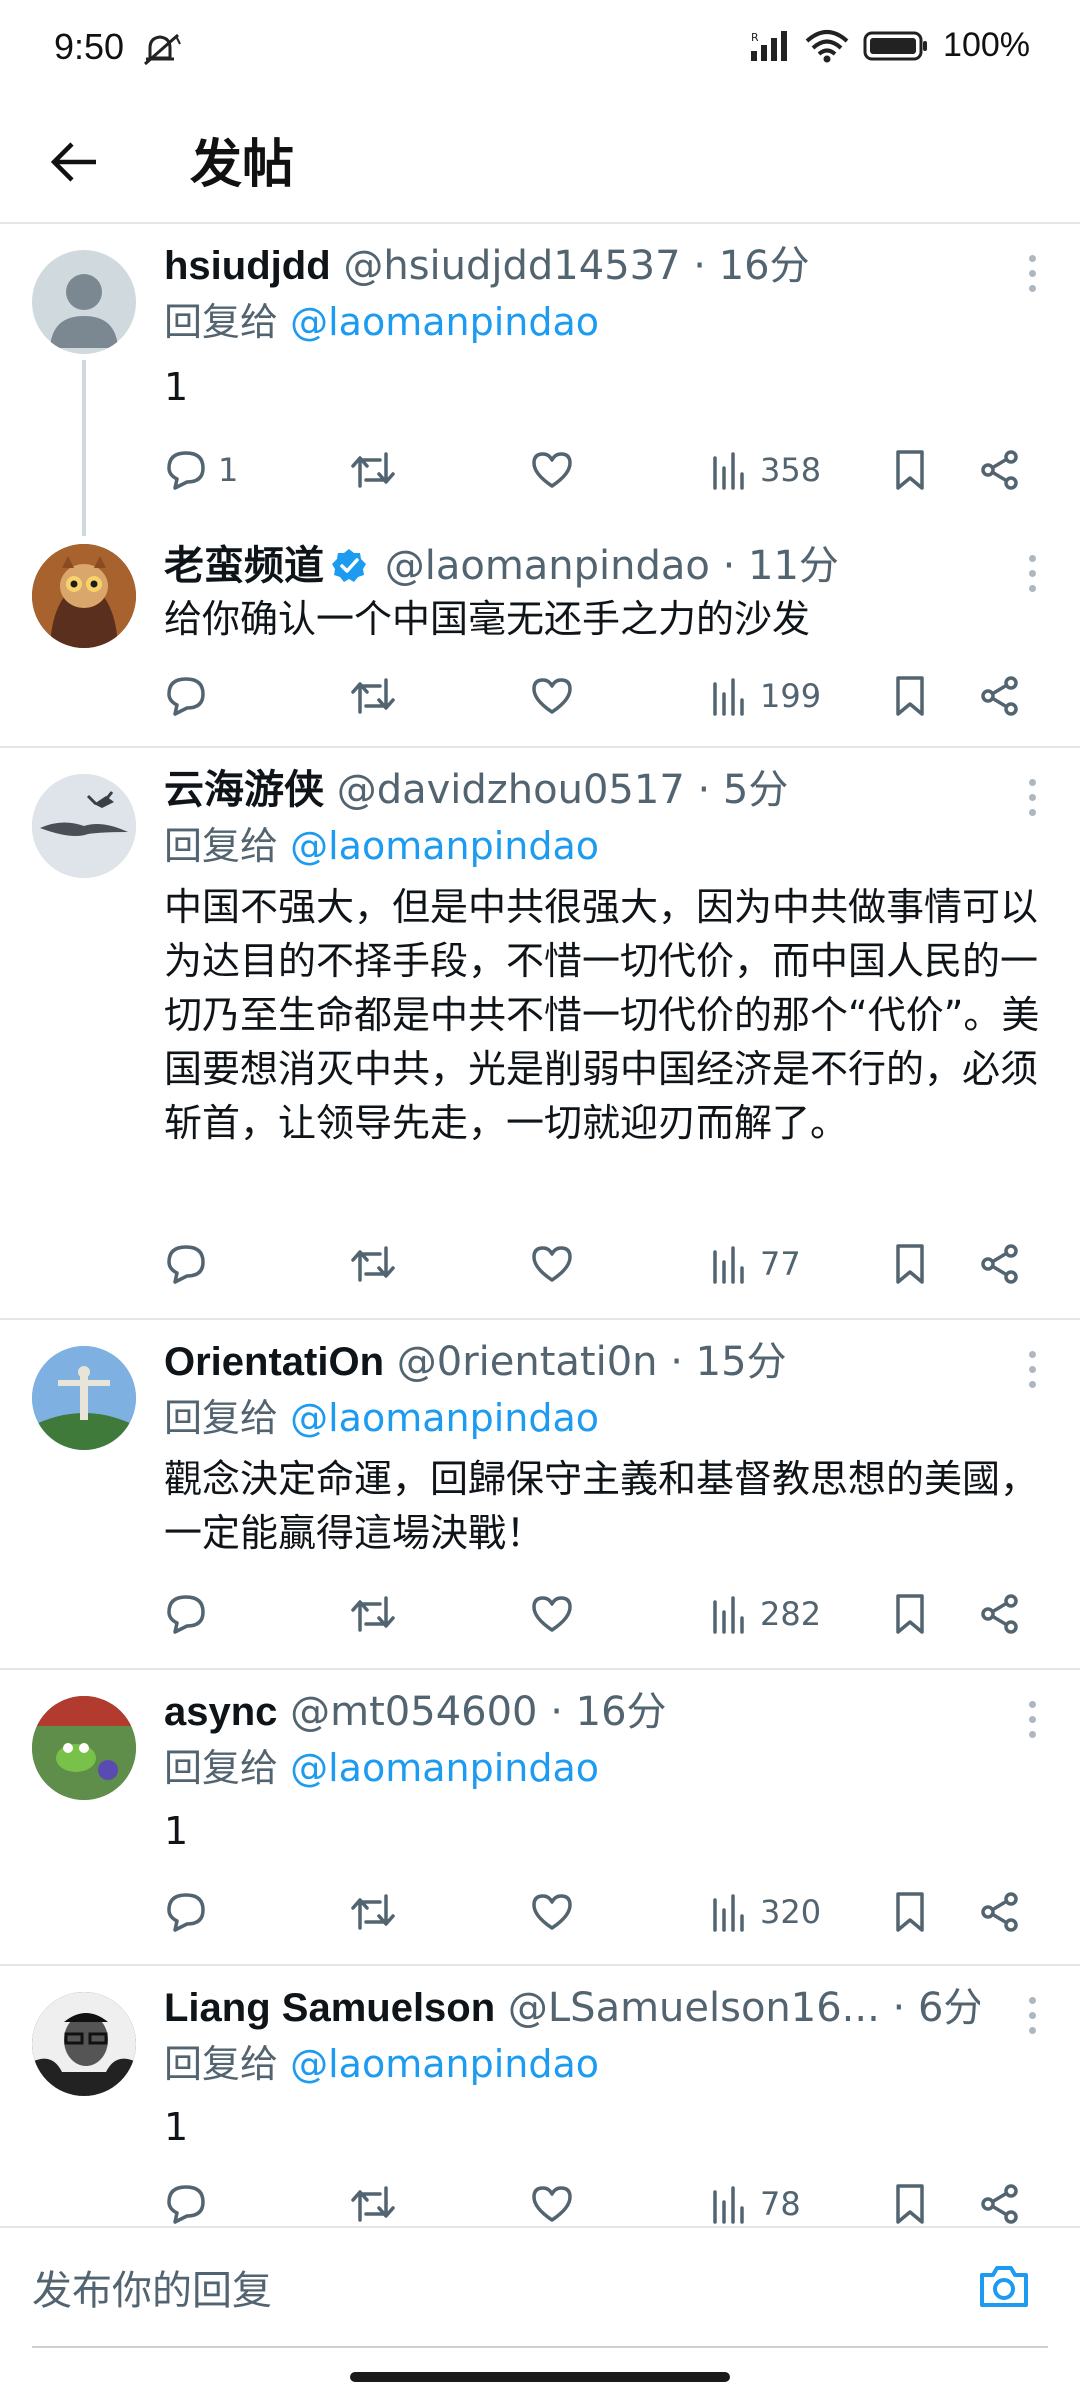 This screenshot has height=2400, width=1080. I want to click on timestamp: · 16分, so click(608, 1712).